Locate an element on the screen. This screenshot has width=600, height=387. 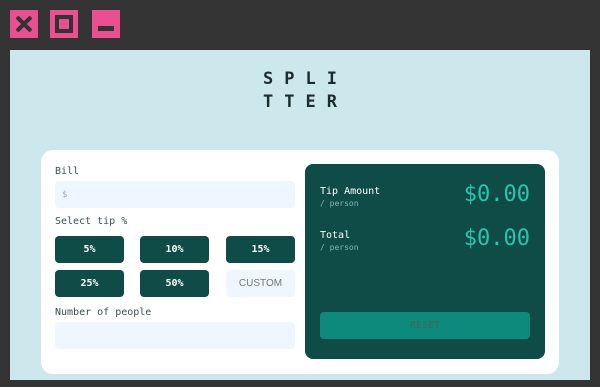
logo-line-2: TTER is located at coordinates (305, 102).